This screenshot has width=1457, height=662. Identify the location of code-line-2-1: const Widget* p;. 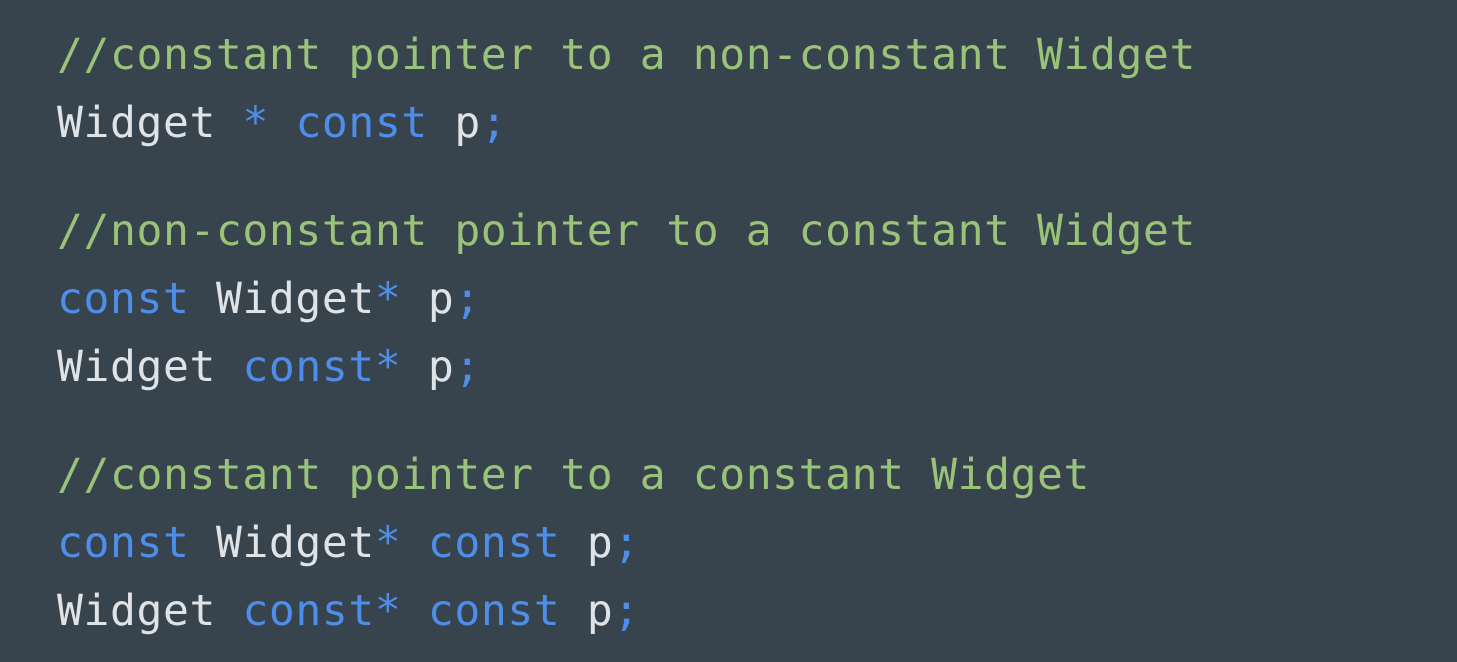
(757, 299).